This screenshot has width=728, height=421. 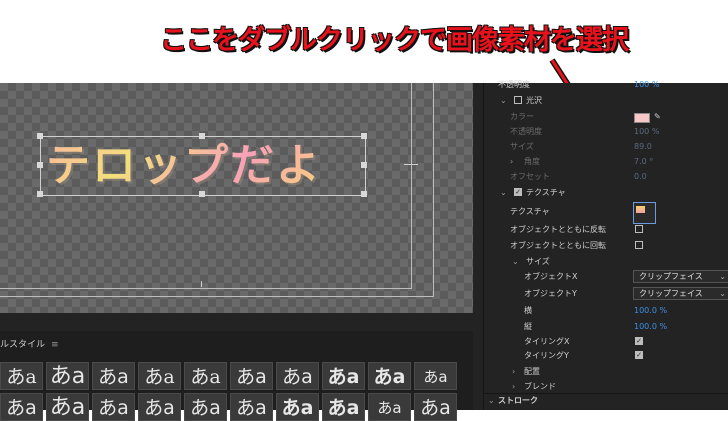 What do you see at coordinates (639, 229) in the screenshot?
I see `flip-with-object-checkbox` at bounding box center [639, 229].